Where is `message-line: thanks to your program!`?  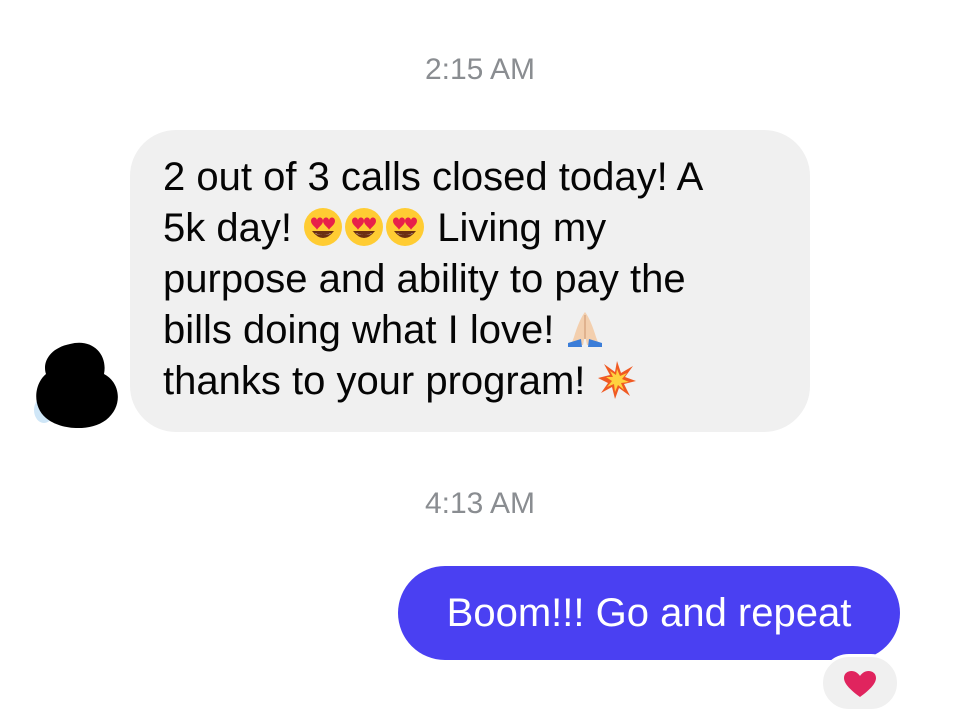
message-line: thanks to your program! is located at coordinates (466, 381).